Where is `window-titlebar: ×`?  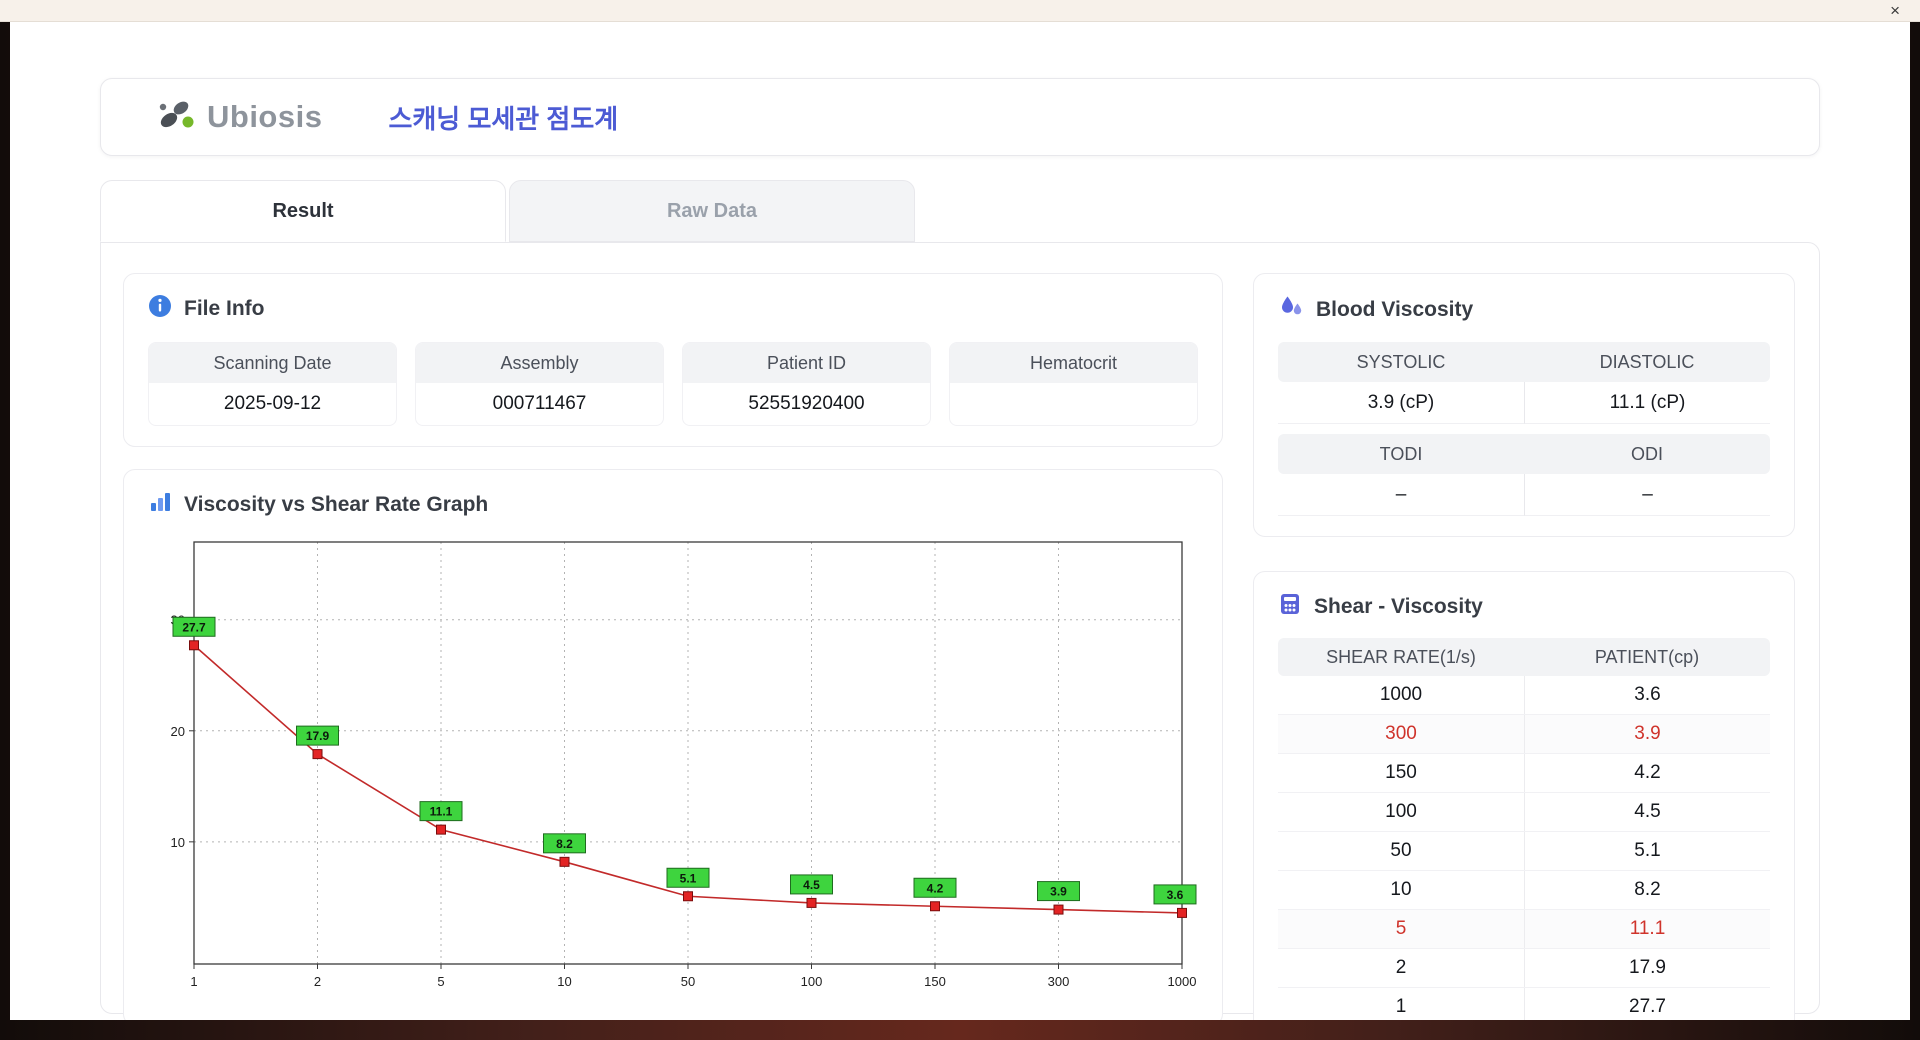 window-titlebar: × is located at coordinates (960, 11).